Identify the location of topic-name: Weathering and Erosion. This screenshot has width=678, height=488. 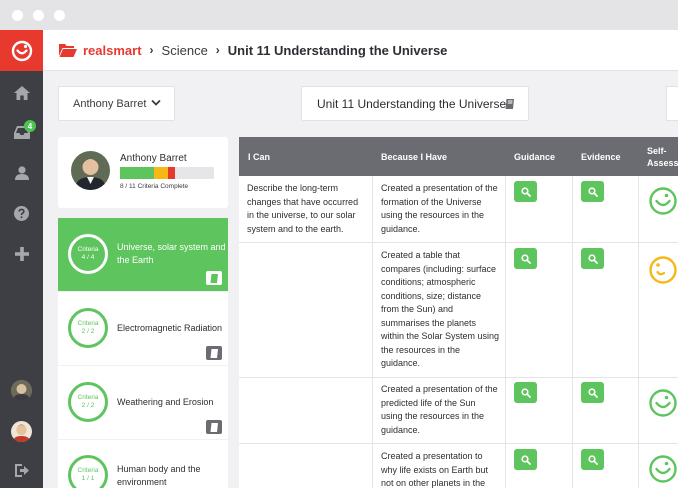
(165, 402).